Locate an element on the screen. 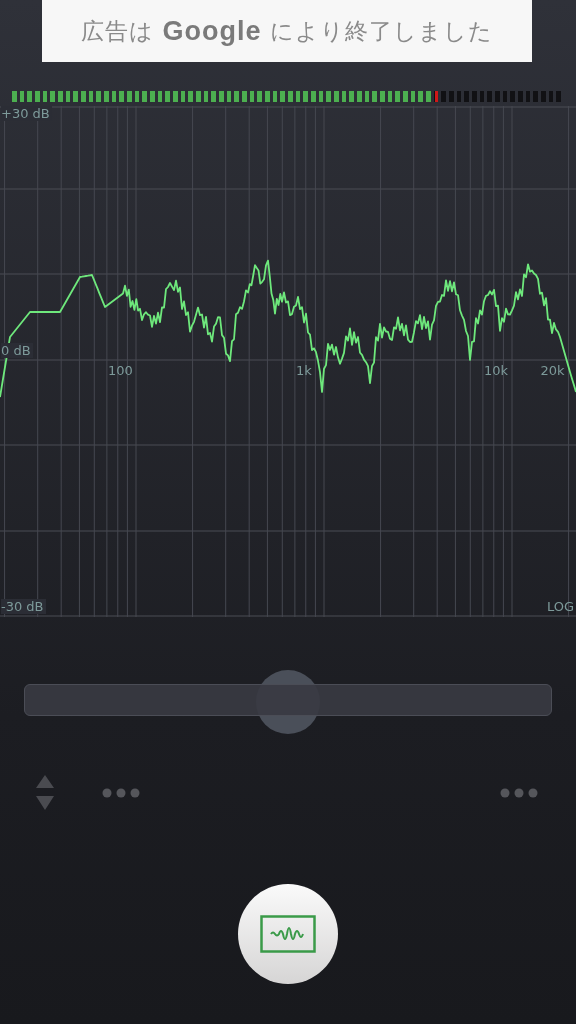 This screenshot has width=576, height=1024. decibel-label: +30 dB is located at coordinates (26, 113).